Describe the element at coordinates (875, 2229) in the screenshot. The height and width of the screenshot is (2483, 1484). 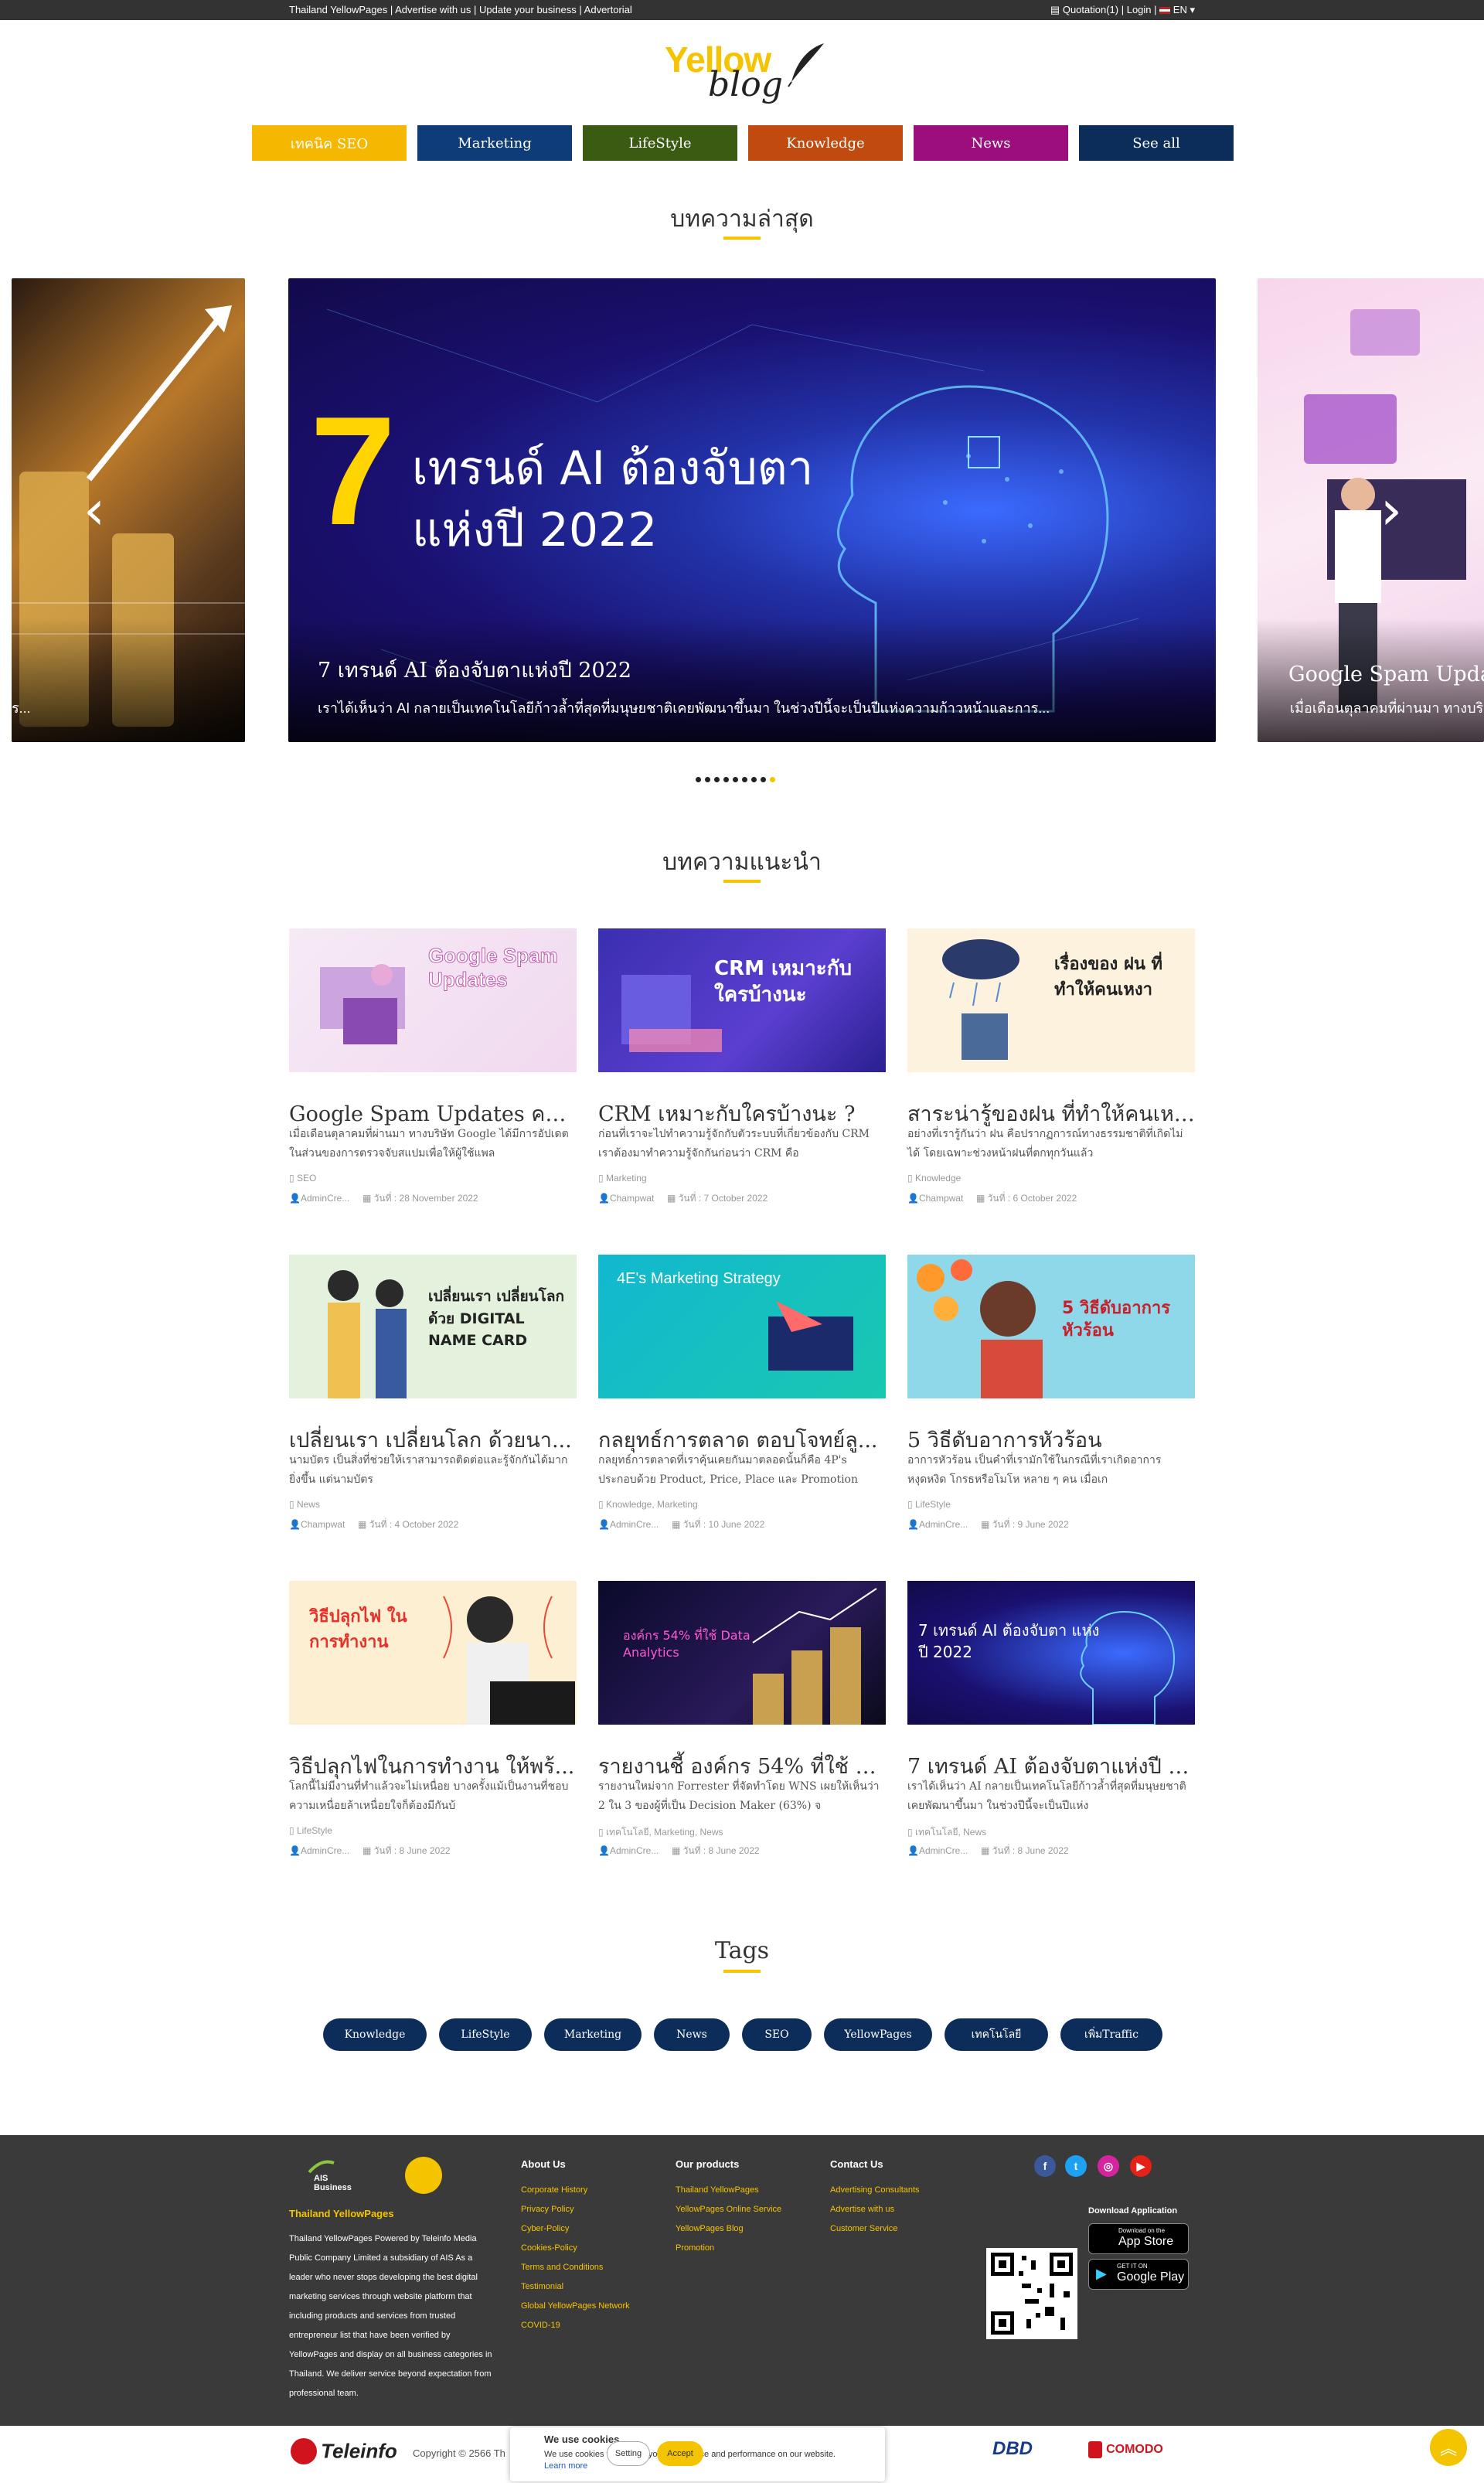
I see `footer-link: Customer Service` at that location.